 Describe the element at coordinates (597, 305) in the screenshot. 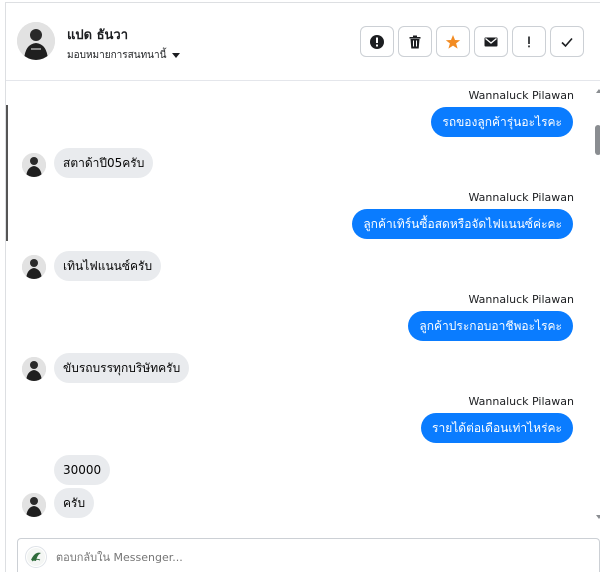

I see `scrollbar` at that location.